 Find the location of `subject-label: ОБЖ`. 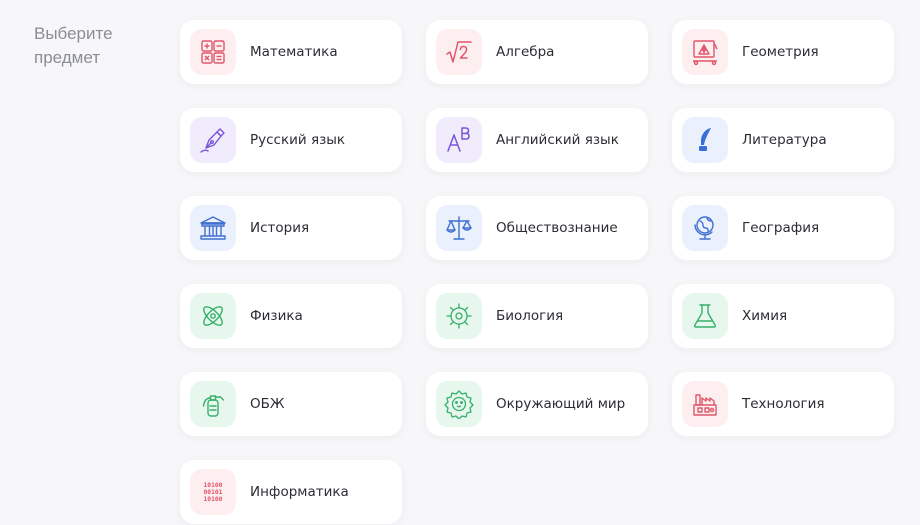

subject-label: ОБЖ is located at coordinates (267, 404).